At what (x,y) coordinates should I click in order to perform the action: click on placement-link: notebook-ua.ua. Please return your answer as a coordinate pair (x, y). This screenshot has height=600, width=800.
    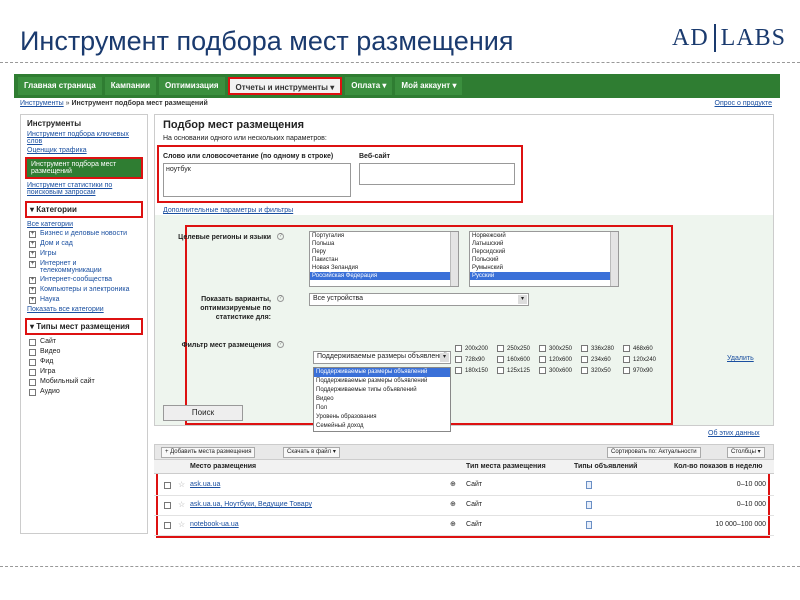
    Looking at the image, I should click on (214, 524).